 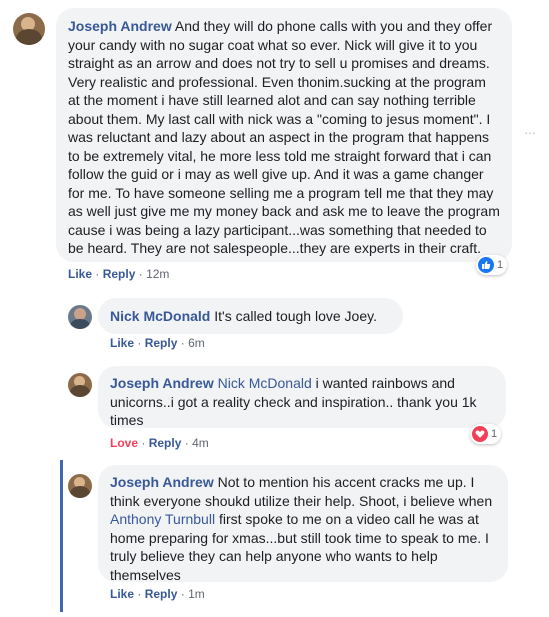 I want to click on comment-actions: Love · Reply · 4m, so click(x=159, y=443).